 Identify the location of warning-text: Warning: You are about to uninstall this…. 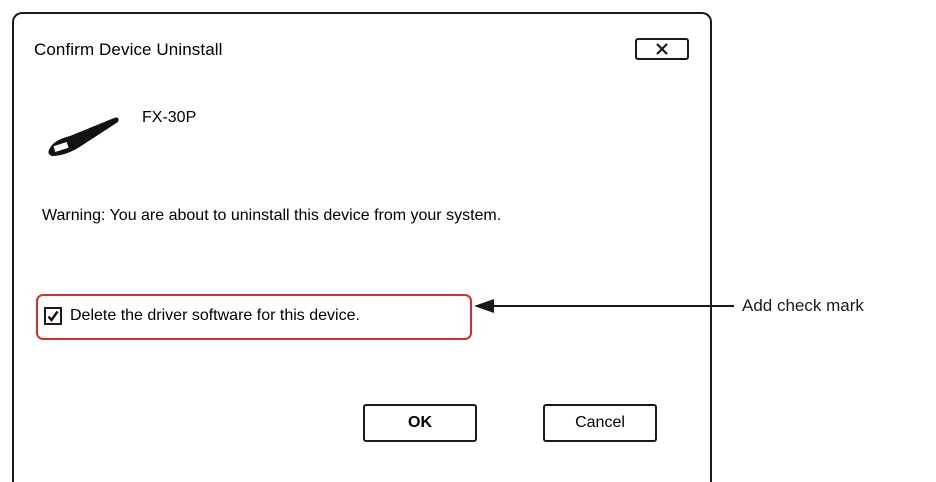
(272, 215).